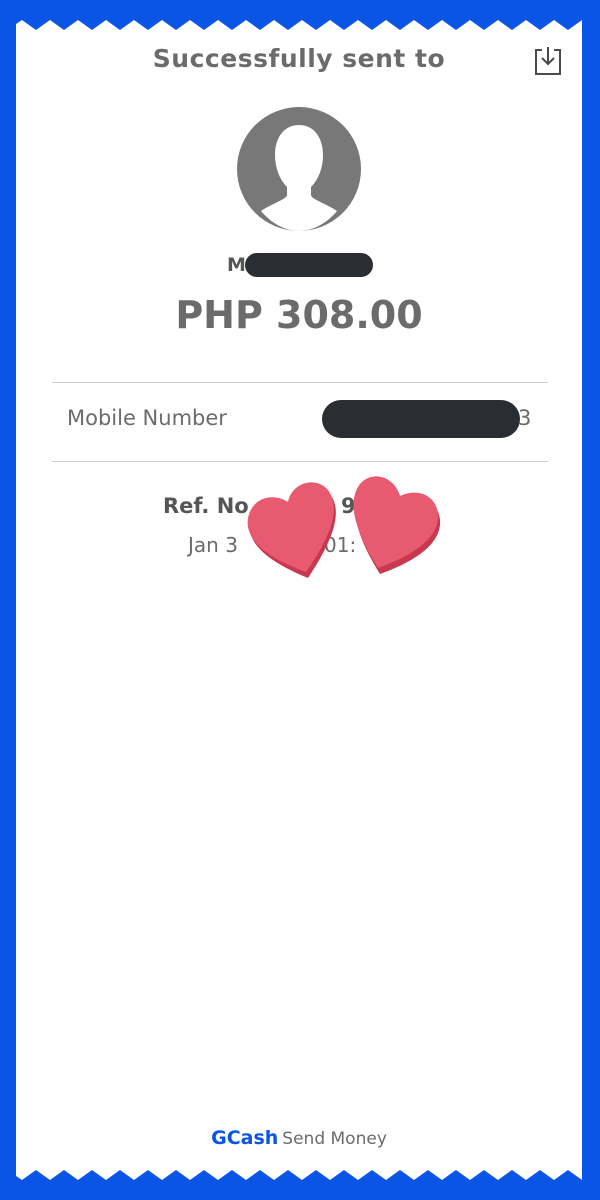 The image size is (600, 1200). What do you see at coordinates (525, 418) in the screenshot?
I see `mobile-number-suffix: 3` at bounding box center [525, 418].